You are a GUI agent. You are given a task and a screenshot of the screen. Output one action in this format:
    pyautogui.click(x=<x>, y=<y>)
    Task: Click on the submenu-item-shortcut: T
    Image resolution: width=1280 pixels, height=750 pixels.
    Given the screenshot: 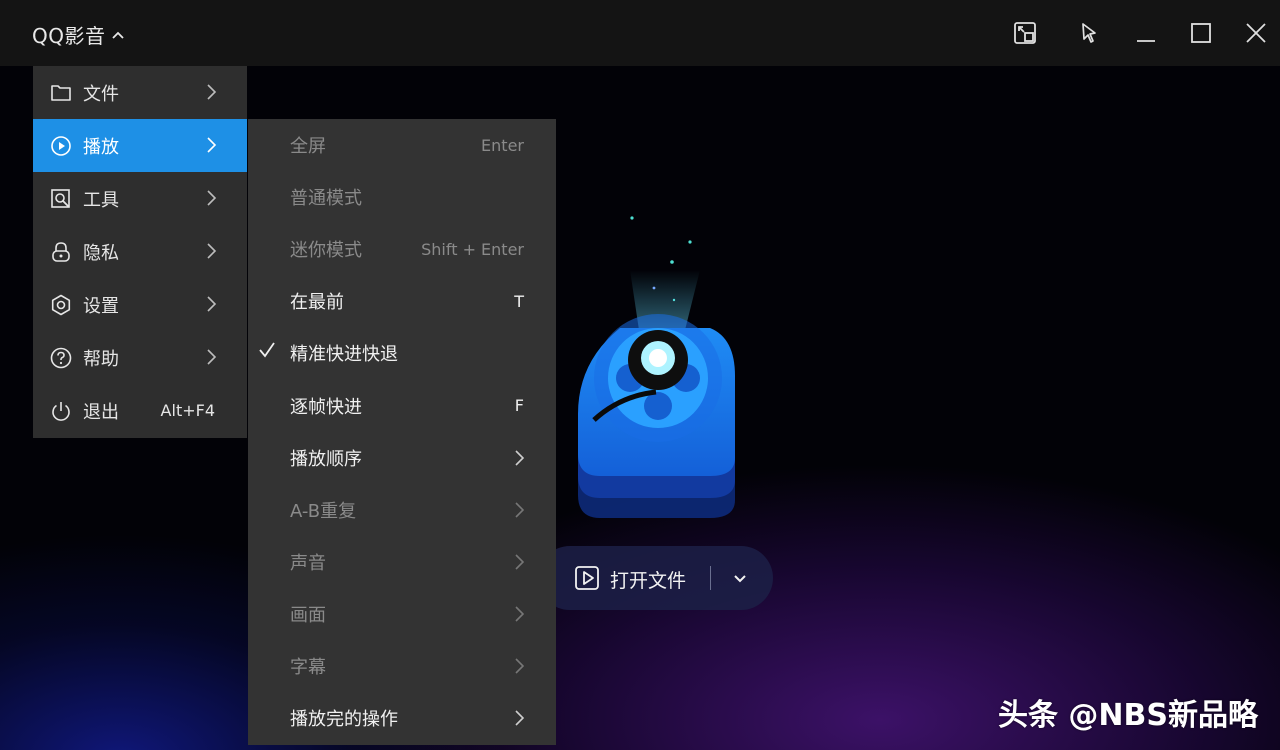 What is the action you would take?
    pyautogui.click(x=519, y=301)
    